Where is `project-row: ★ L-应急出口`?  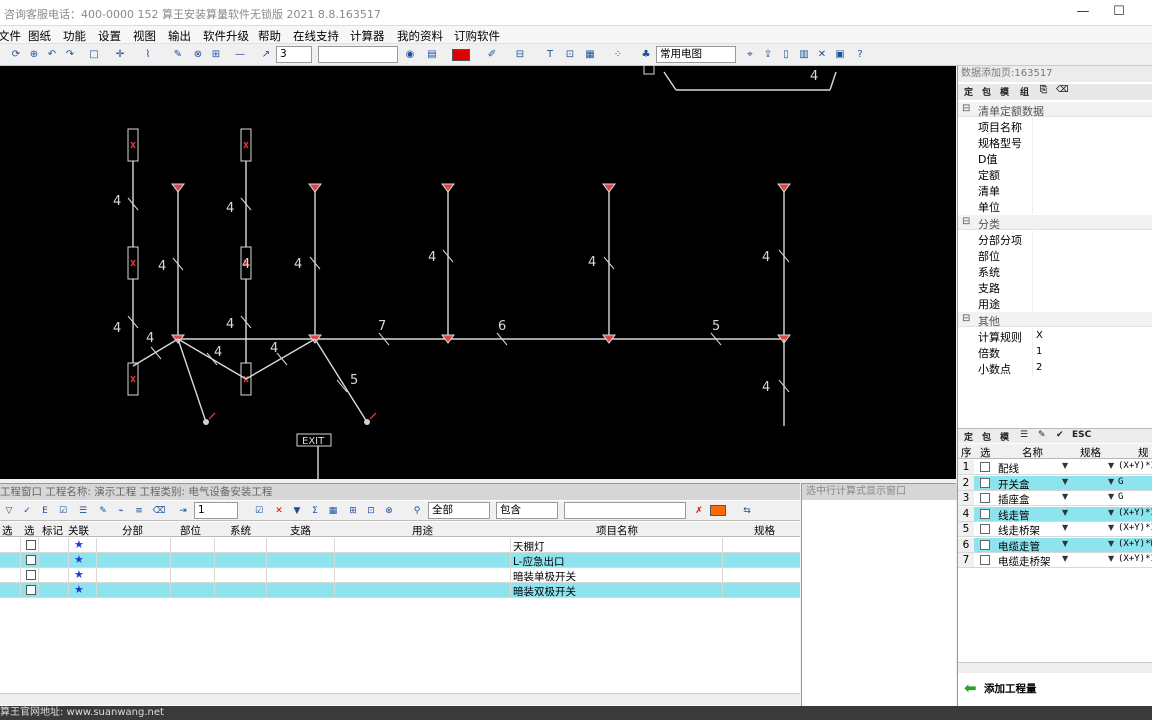
project-row: ★ L-应急出口 is located at coordinates (400, 560).